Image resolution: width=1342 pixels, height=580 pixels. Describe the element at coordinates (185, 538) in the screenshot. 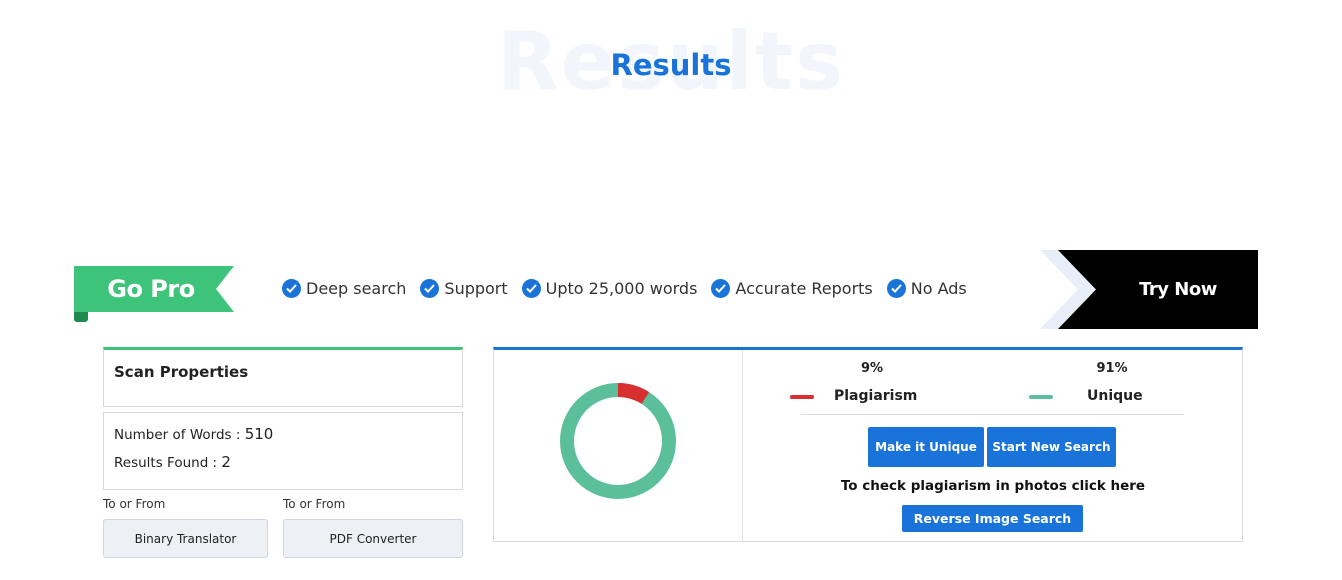

I see `binary-translator-button: Binary Translator` at that location.